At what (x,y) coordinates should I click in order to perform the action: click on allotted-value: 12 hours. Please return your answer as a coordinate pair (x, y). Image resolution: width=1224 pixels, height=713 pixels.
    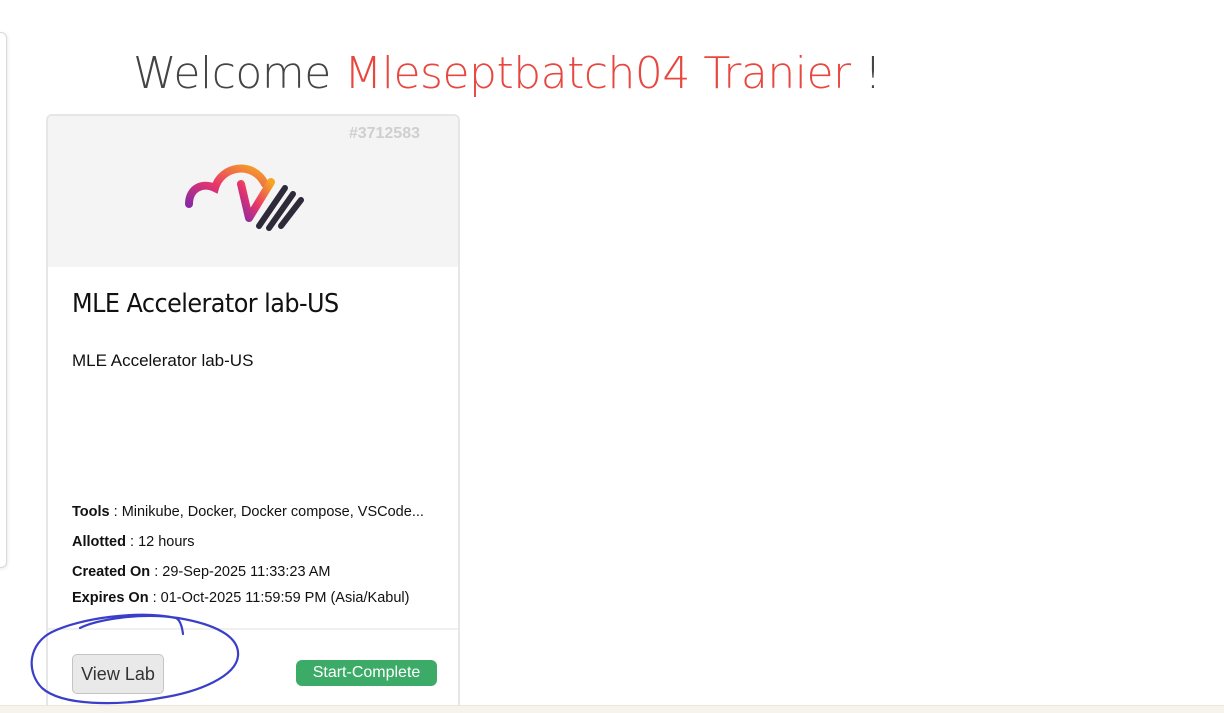
    Looking at the image, I should click on (166, 542).